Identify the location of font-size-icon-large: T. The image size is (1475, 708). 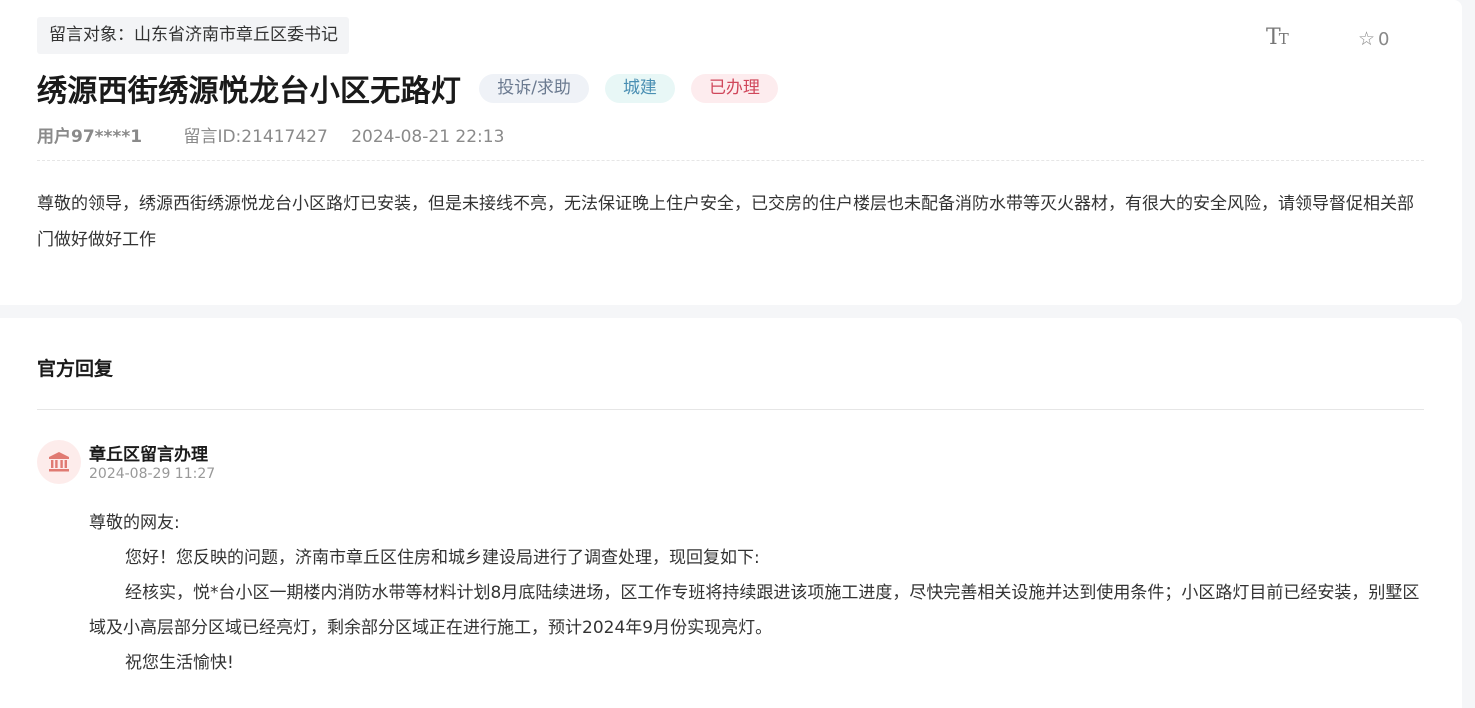
(1273, 37).